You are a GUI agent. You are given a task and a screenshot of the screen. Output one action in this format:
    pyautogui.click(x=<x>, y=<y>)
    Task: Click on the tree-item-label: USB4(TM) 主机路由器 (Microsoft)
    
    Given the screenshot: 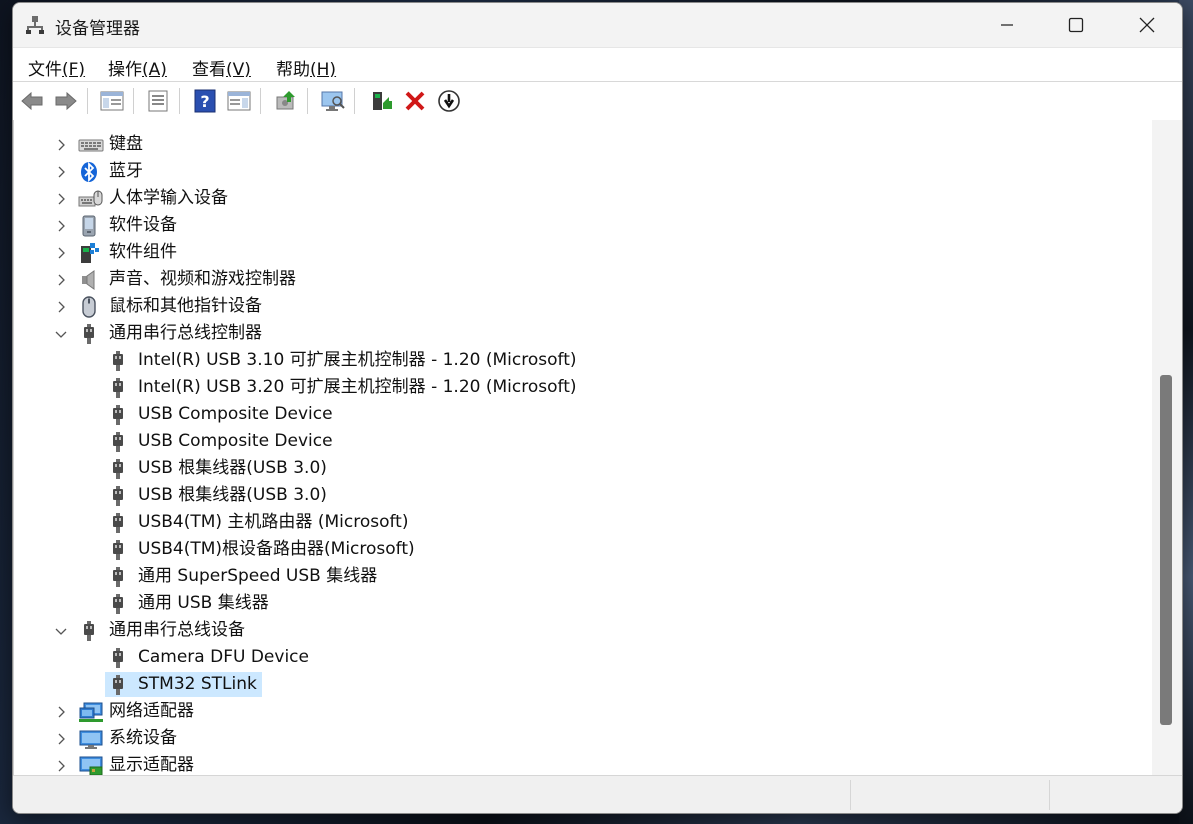 What is the action you would take?
    pyautogui.click(x=273, y=522)
    